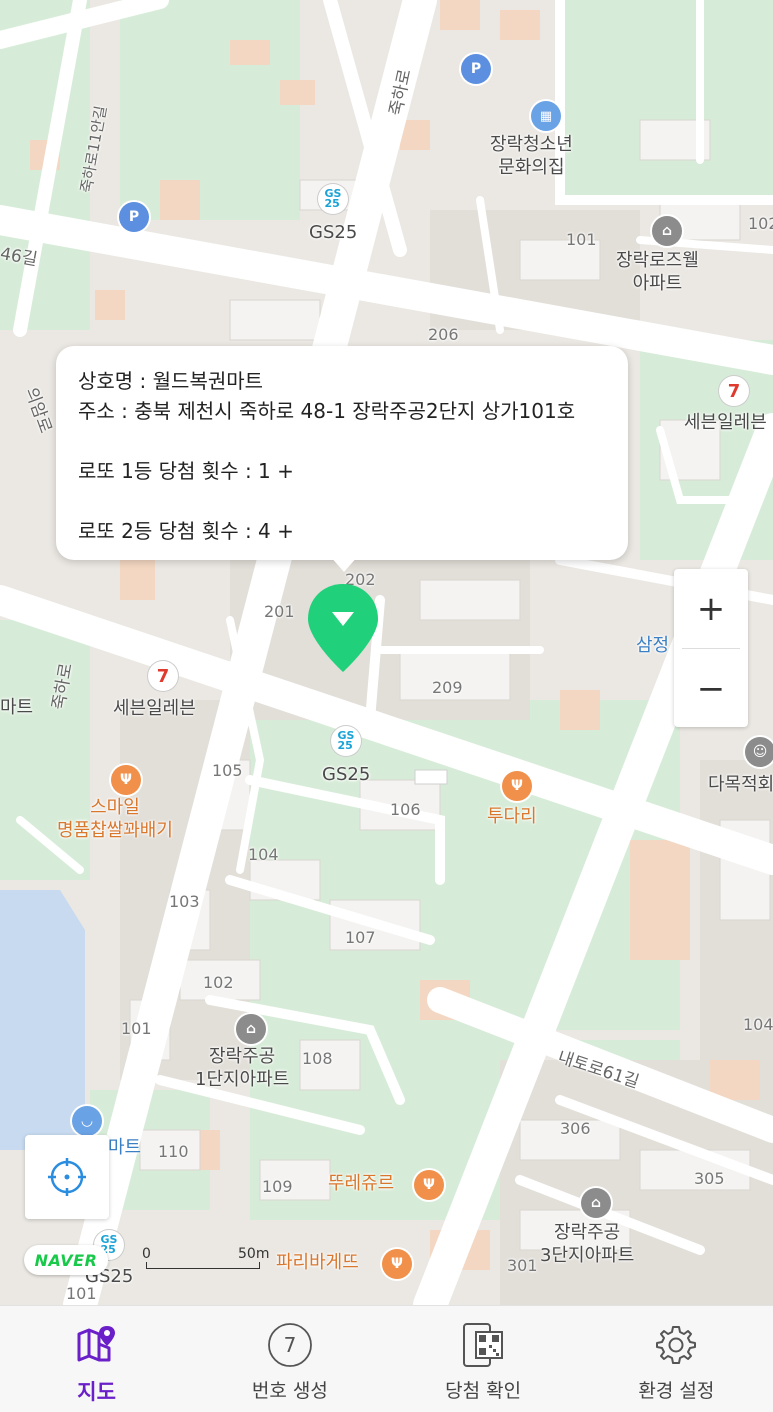  Describe the element at coordinates (676, 1391) in the screenshot. I see `tab-settings-label: 환경 설정` at that location.